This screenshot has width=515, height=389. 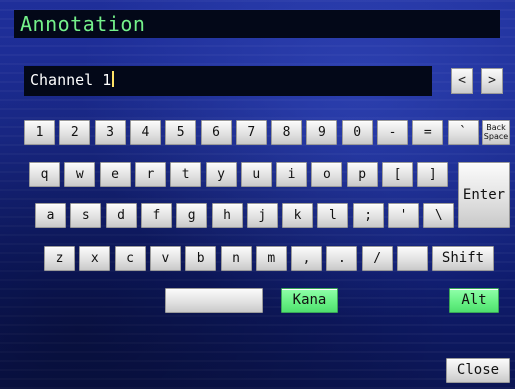 I want to click on key-9-row1: 0, so click(x=357, y=132).